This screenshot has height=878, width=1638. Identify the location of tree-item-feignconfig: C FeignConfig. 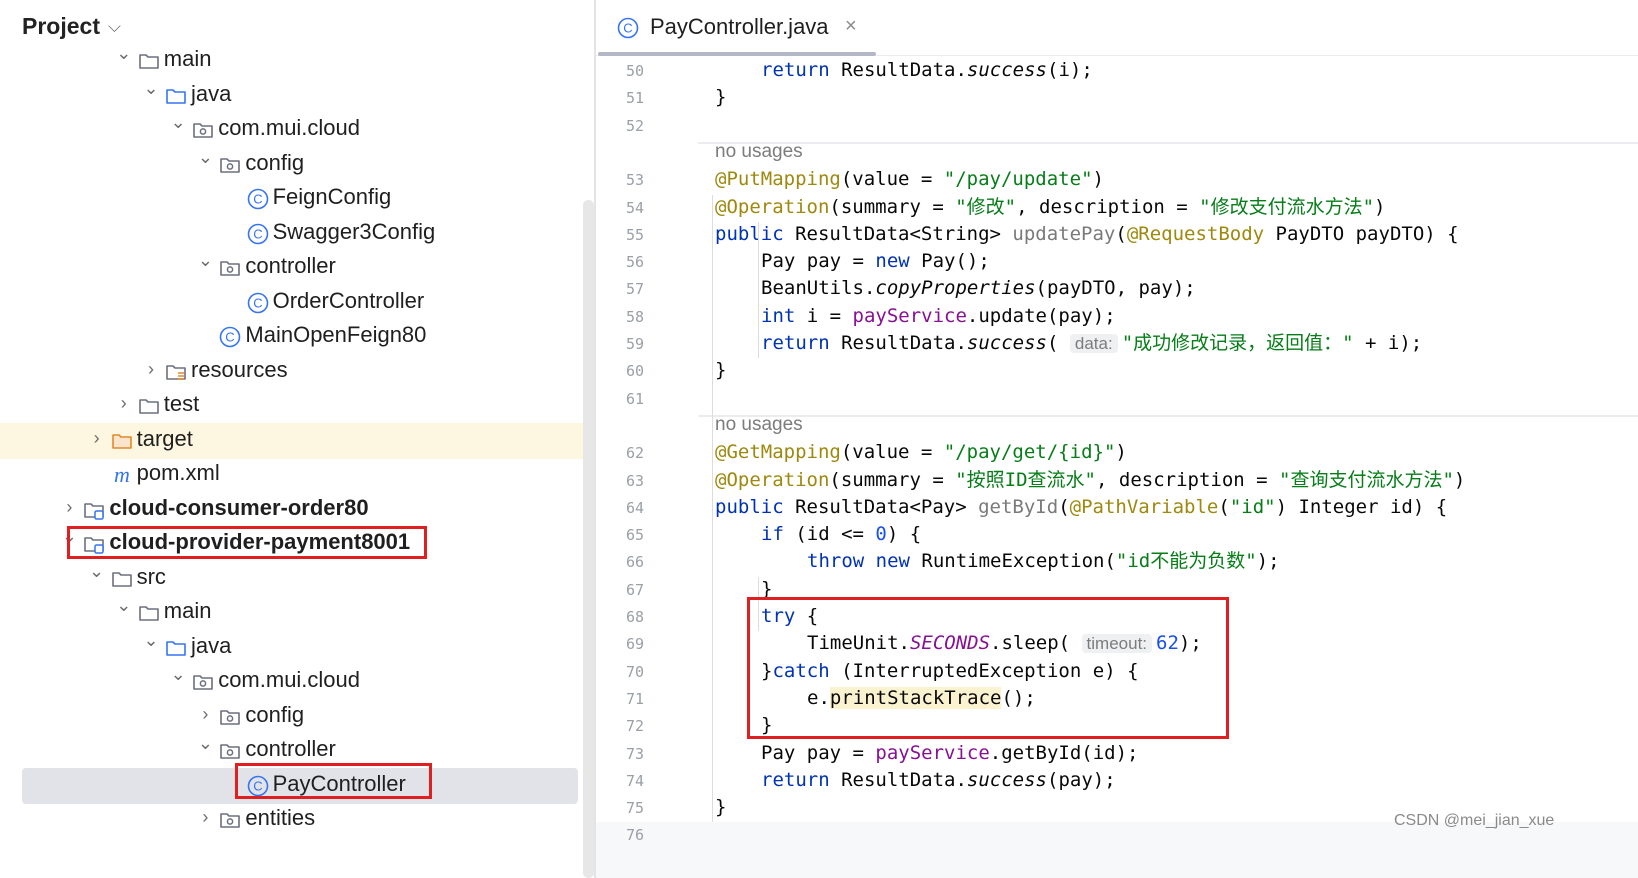
(295, 199).